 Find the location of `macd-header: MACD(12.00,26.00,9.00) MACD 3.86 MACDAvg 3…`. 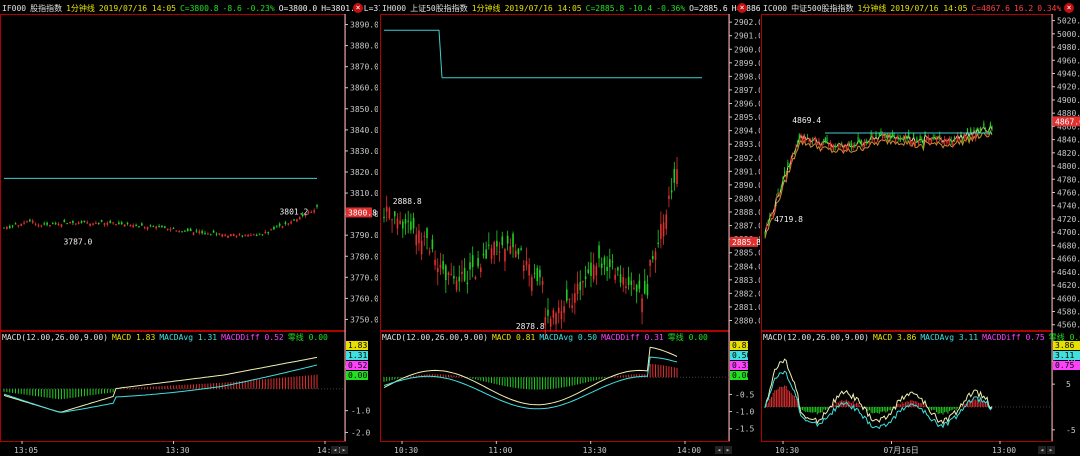

macd-header: MACD(12.00,26.00,9.00) MACD 3.86 MACDAvg 3… is located at coordinates (921, 338).